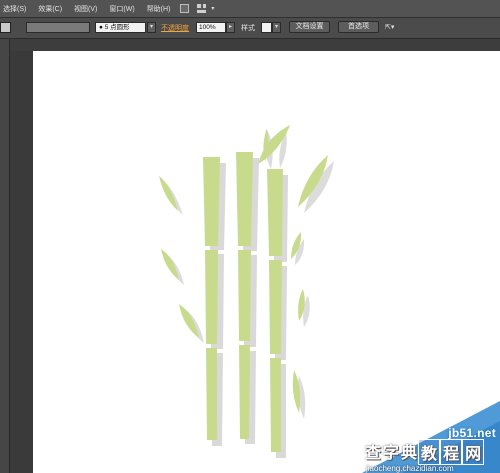  Describe the element at coordinates (389, 27) in the screenshot. I see `arrange-documents-icon: ⇱▾` at that location.